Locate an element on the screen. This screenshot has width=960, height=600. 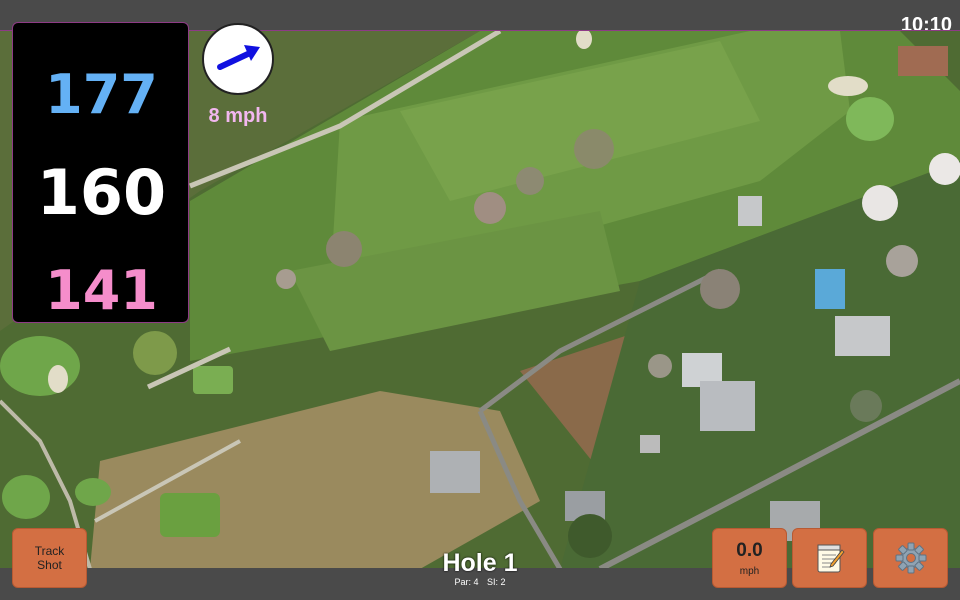
notes-button is located at coordinates (829, 558).